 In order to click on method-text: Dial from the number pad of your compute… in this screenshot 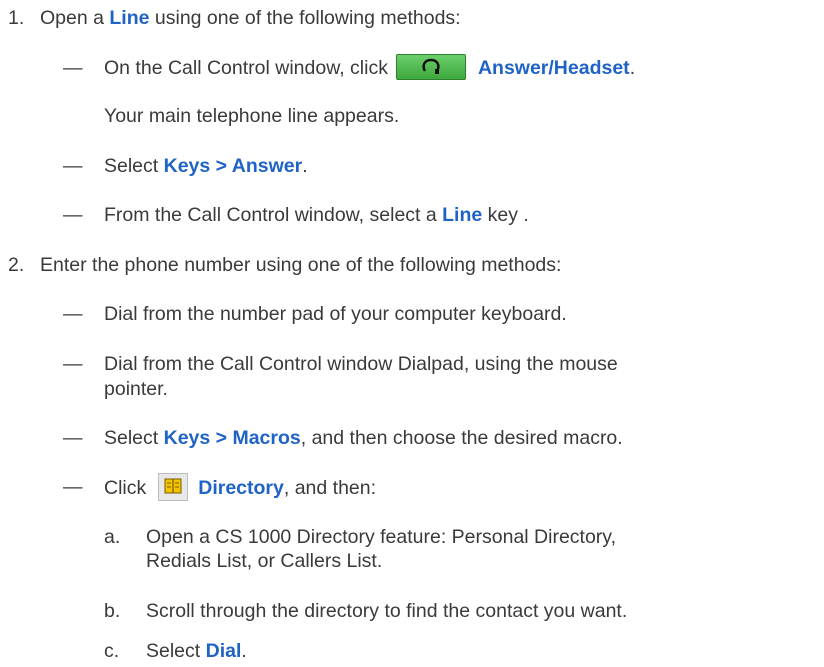, I will do `click(335, 314)`.